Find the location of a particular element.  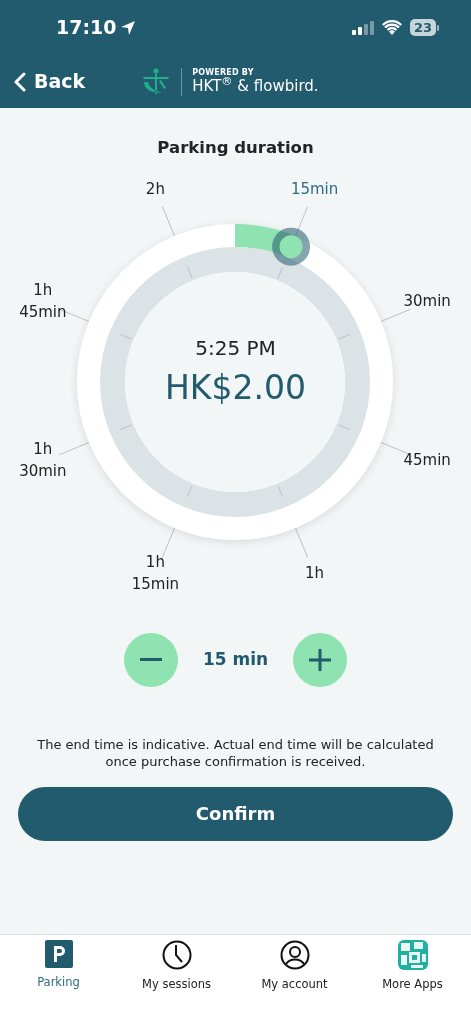

tab: My account is located at coordinates (294, 979).